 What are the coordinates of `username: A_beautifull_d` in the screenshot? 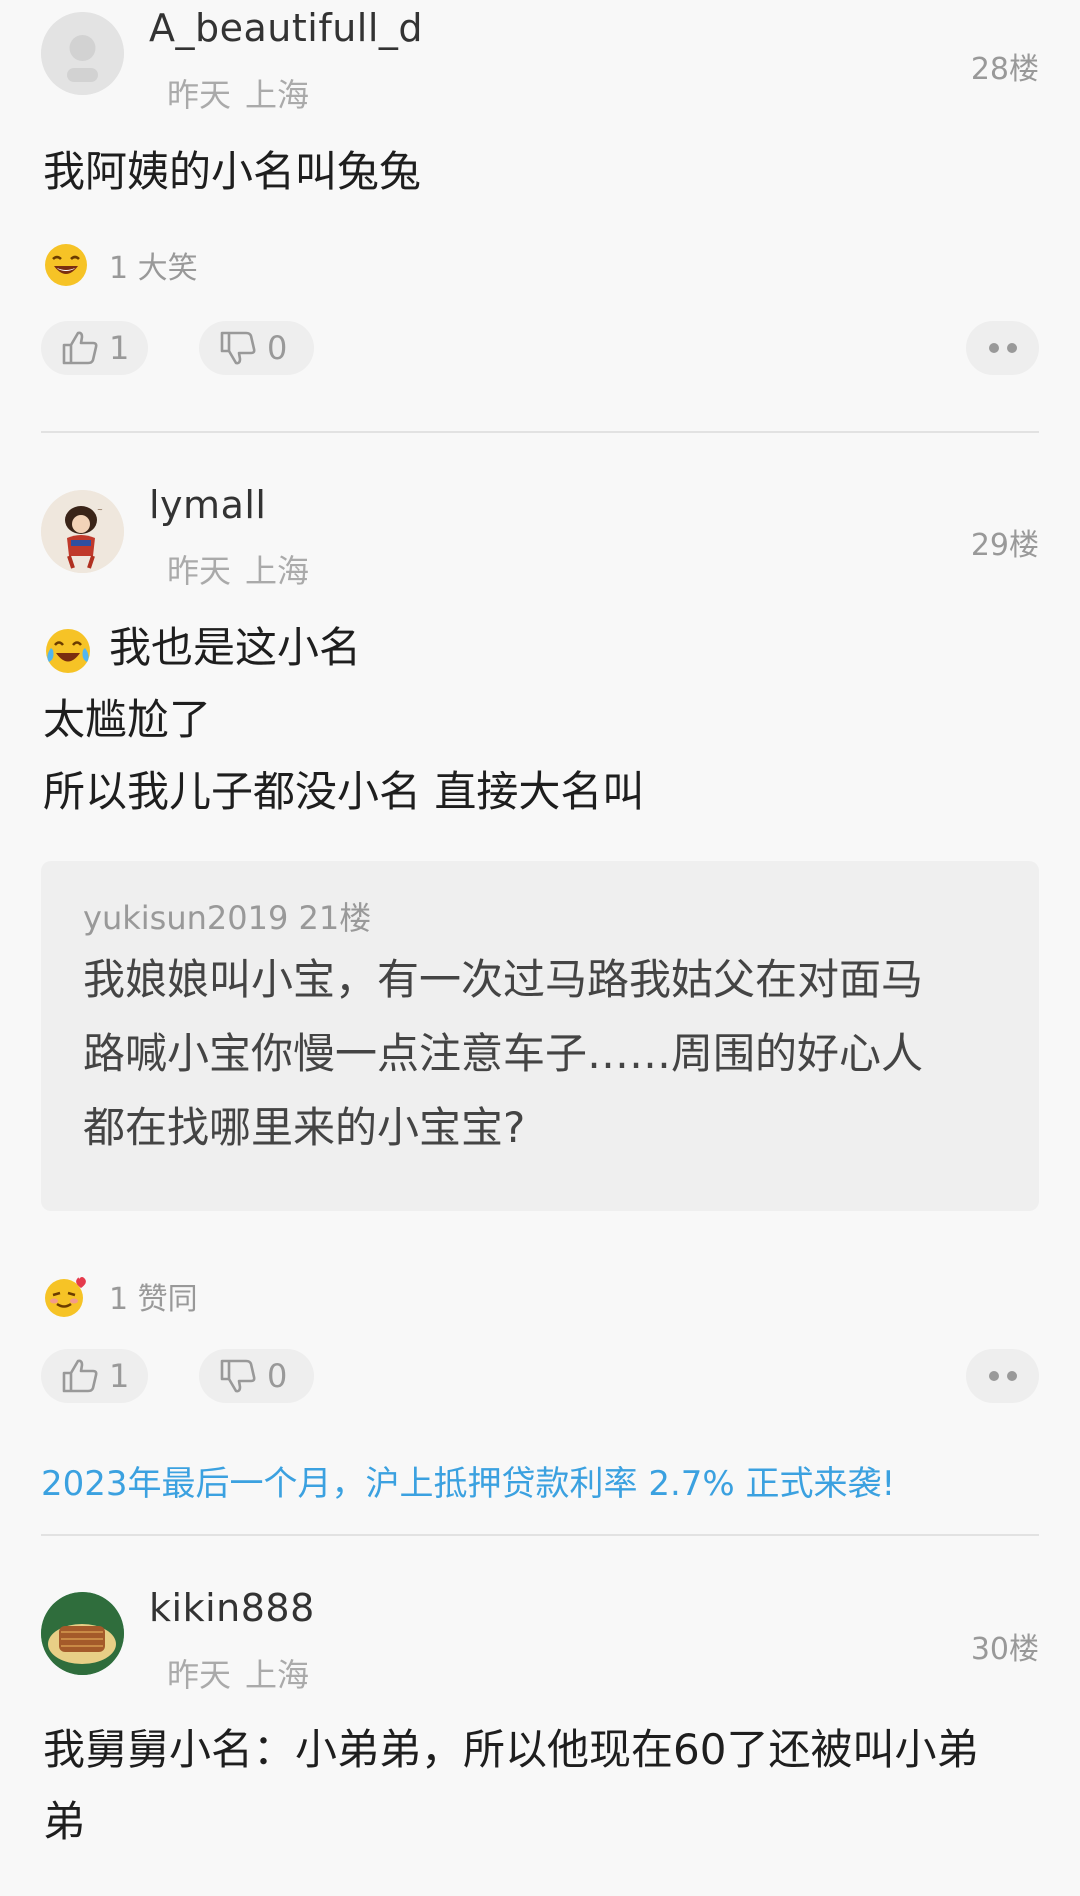 It's located at (286, 28).